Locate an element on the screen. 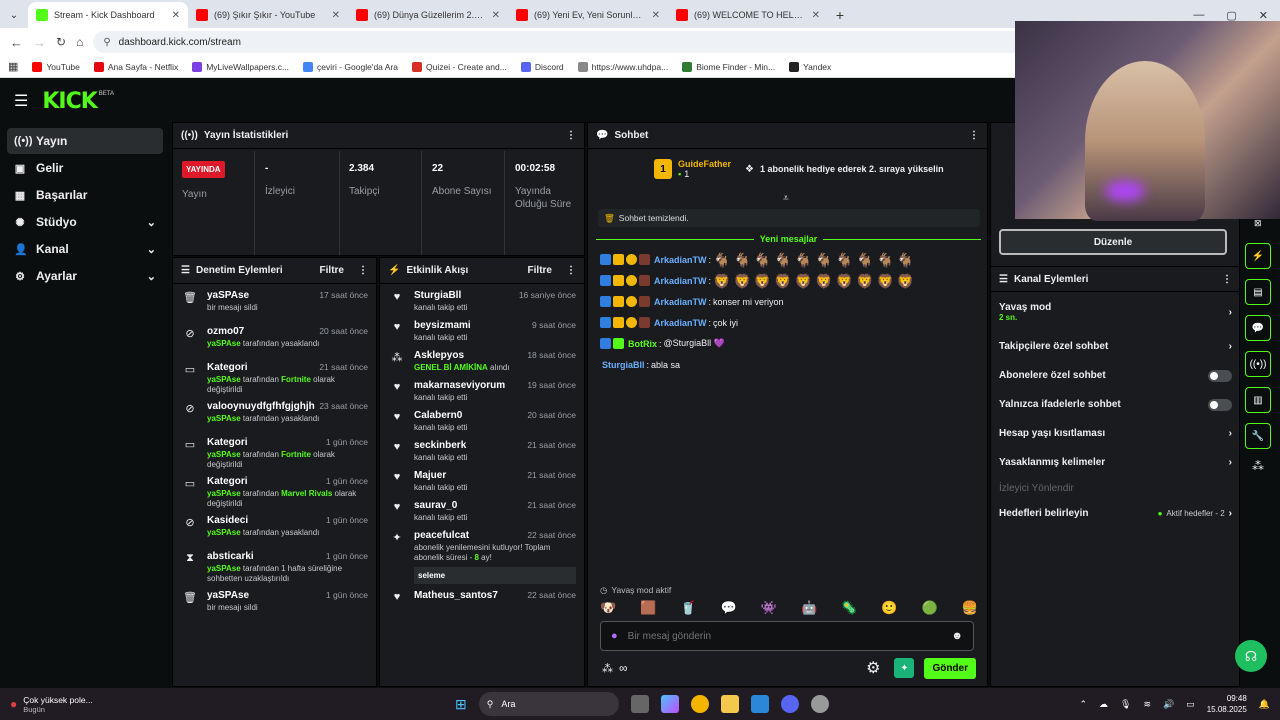  activity-row: ♥ saurav_0 21 saat önce kanalı takip etti is located at coordinates (482, 509).